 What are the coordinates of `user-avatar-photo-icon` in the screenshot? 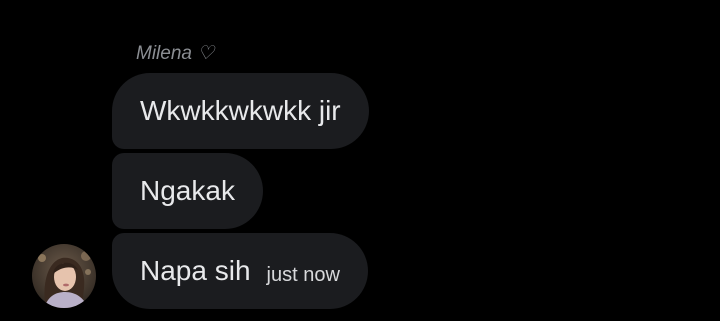 It's located at (64, 276).